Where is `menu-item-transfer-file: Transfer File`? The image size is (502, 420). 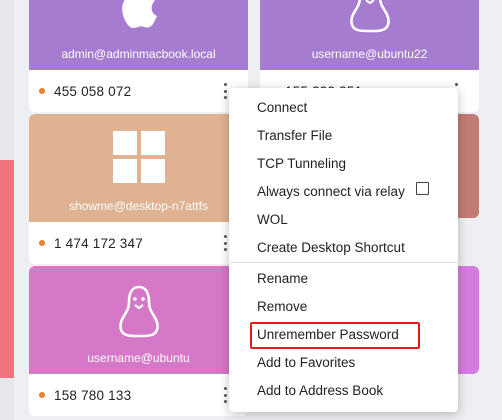 menu-item-transfer-file: Transfer File is located at coordinates (294, 135).